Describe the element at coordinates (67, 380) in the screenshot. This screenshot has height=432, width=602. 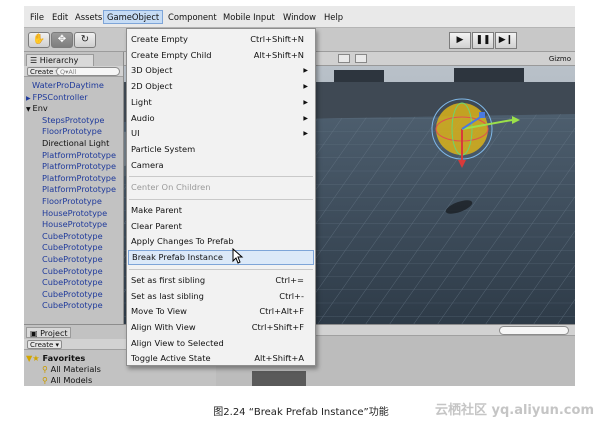
I see `list-item: ⚲ All Models` at that location.